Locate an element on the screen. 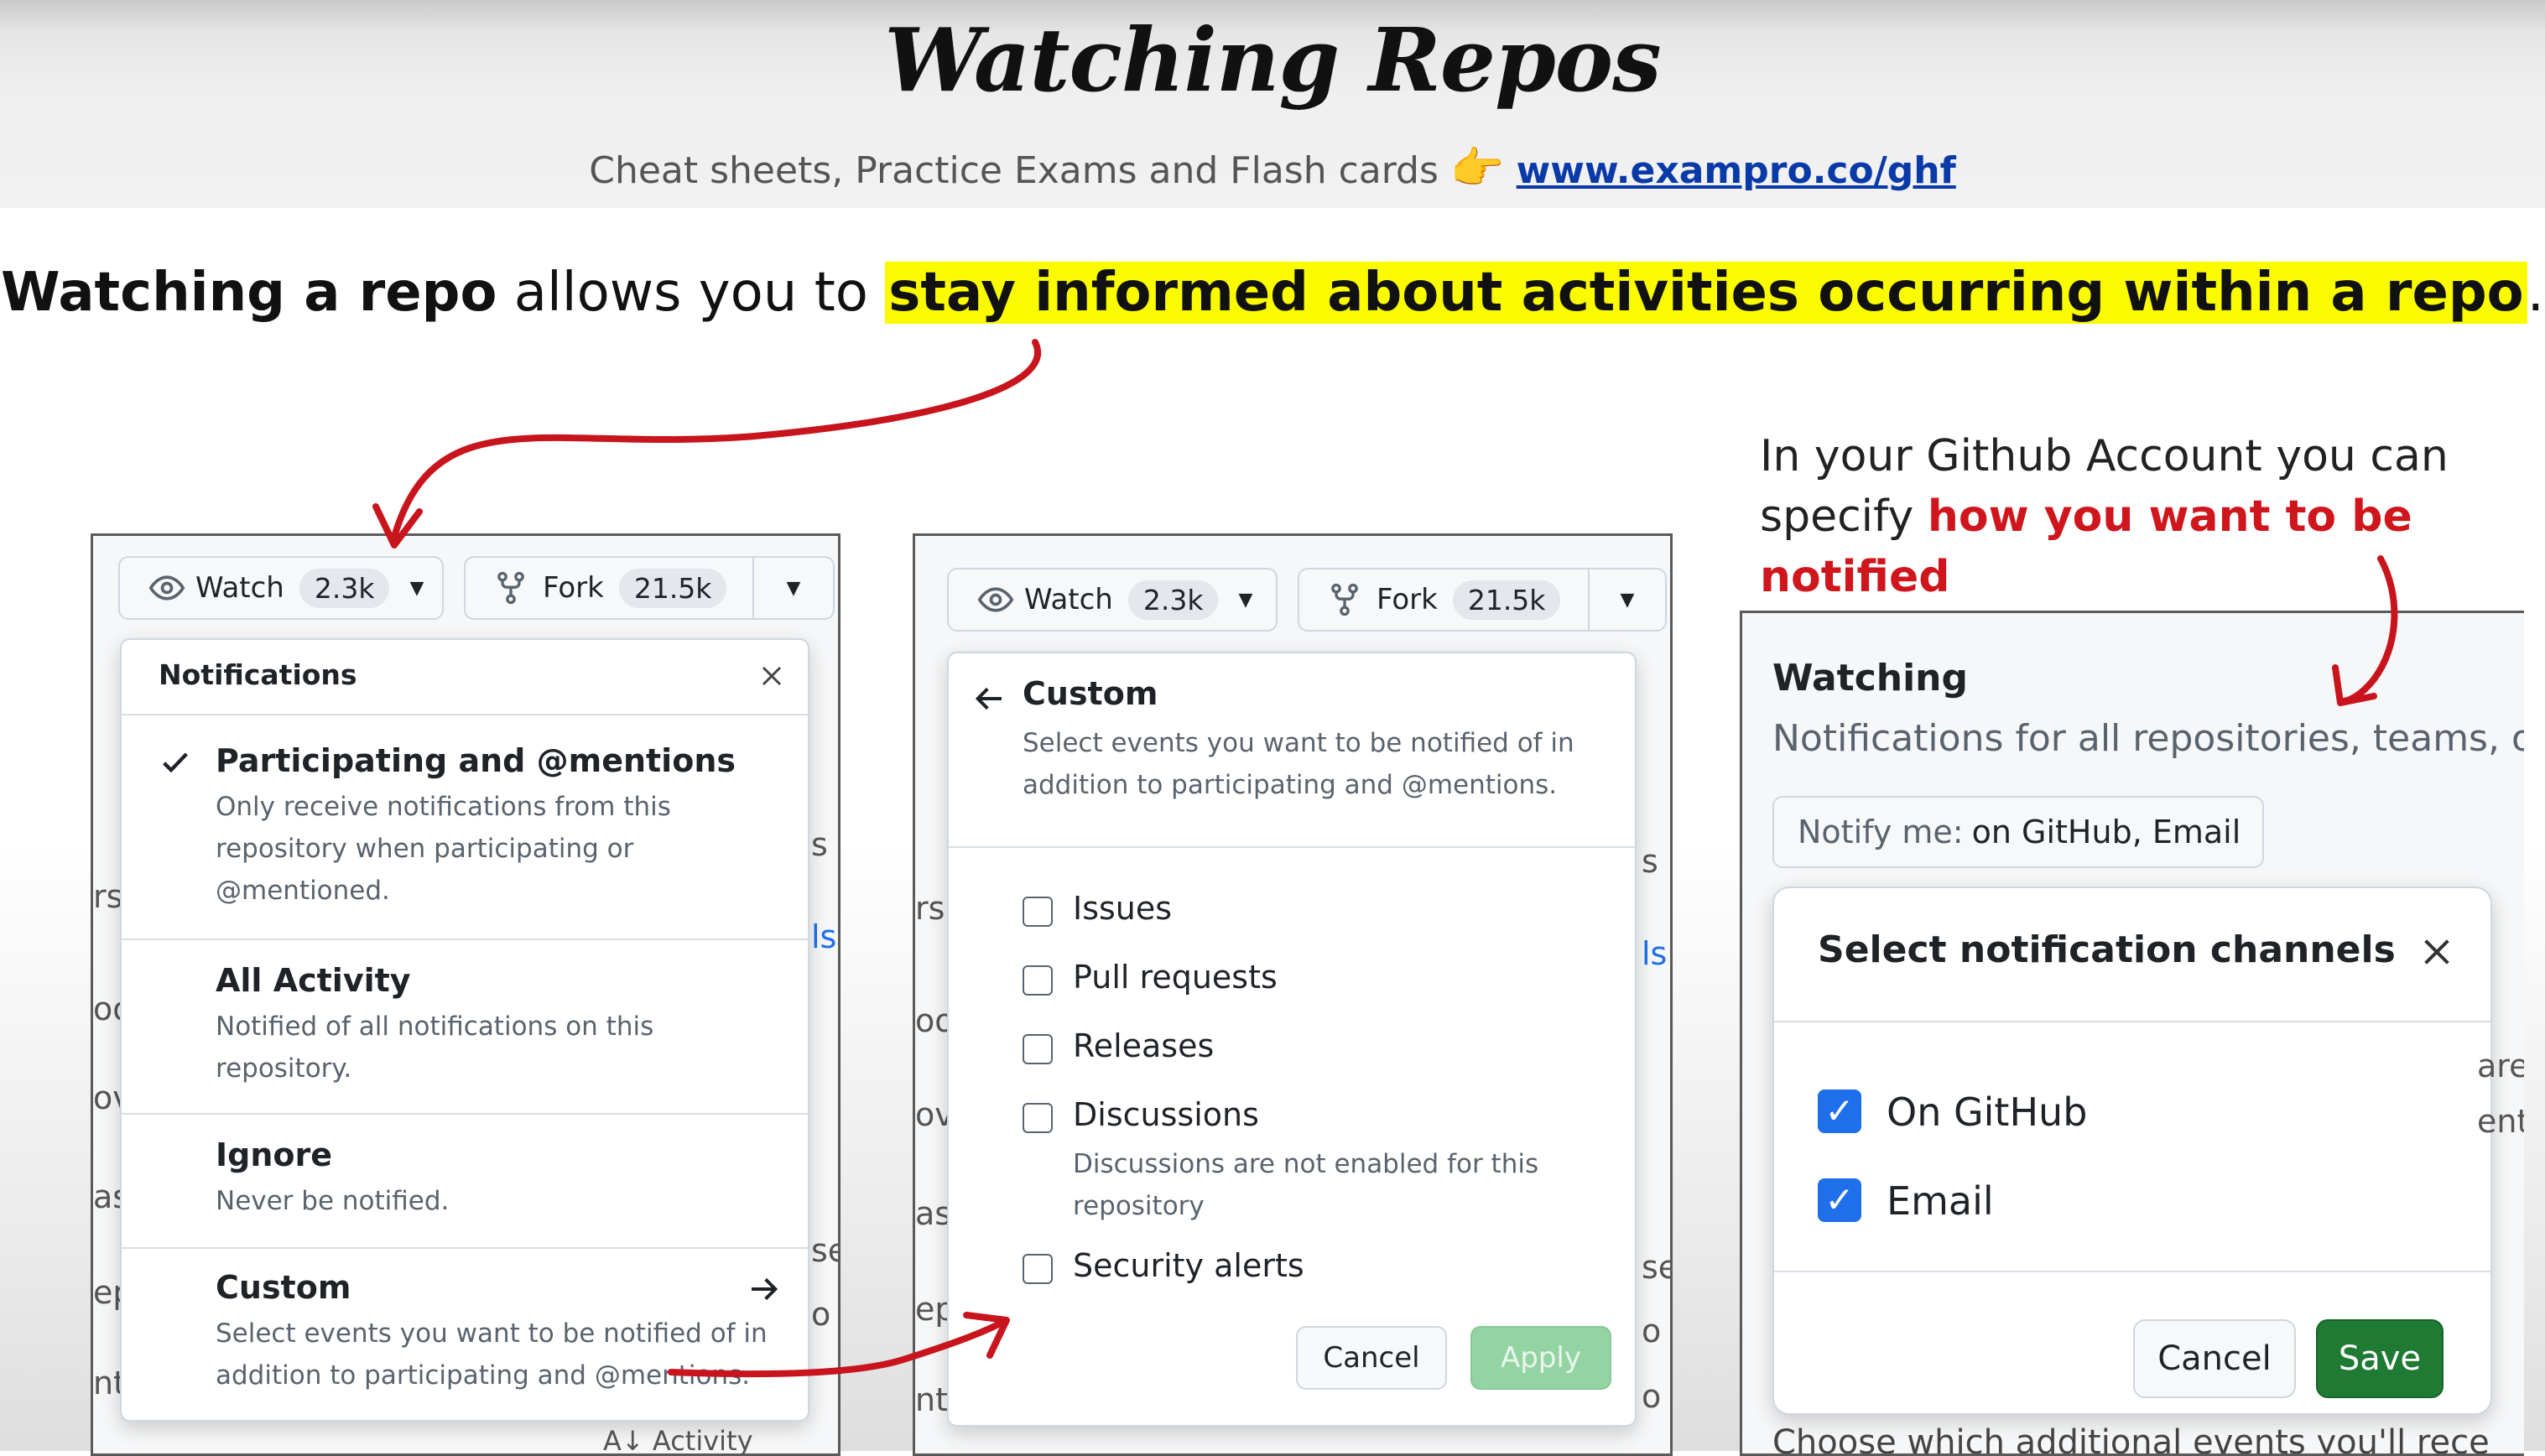 The width and height of the screenshot is (2545, 1456). option-desc-line: @mentioned. is located at coordinates (303, 891).